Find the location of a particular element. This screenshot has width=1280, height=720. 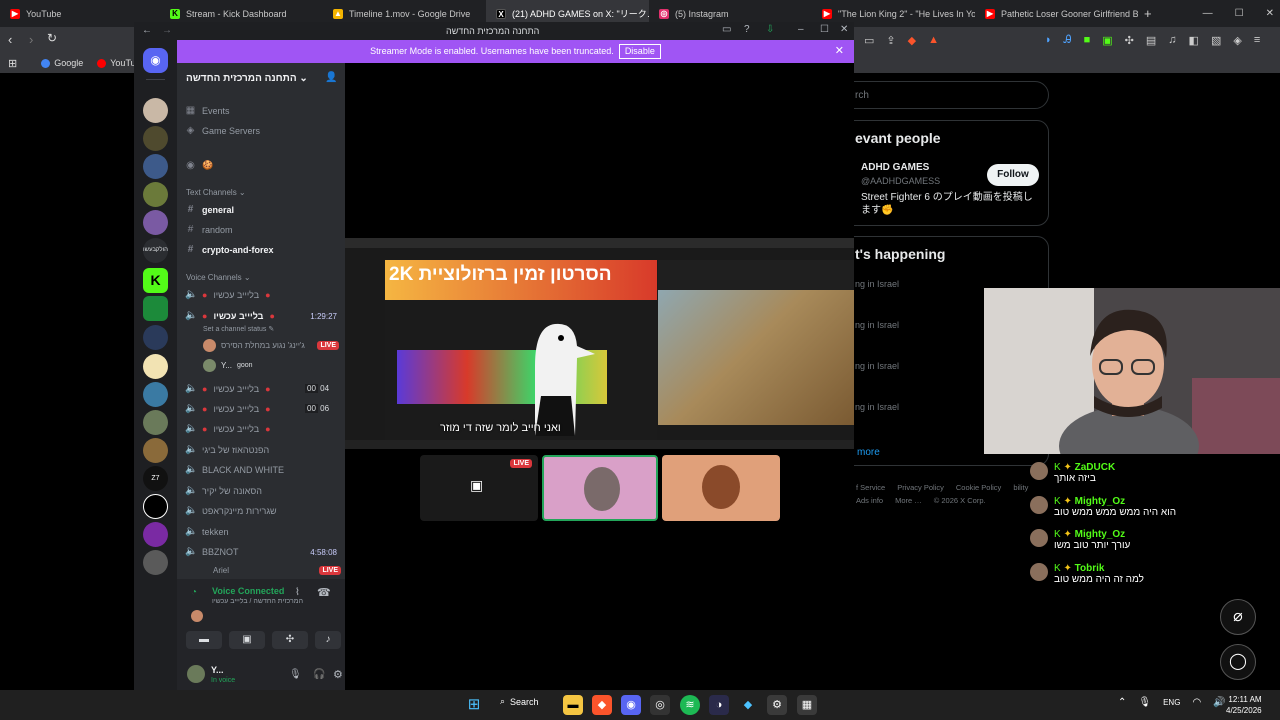

voice-channels-category: Voice Channels ⌄ is located at coordinates (218, 277).